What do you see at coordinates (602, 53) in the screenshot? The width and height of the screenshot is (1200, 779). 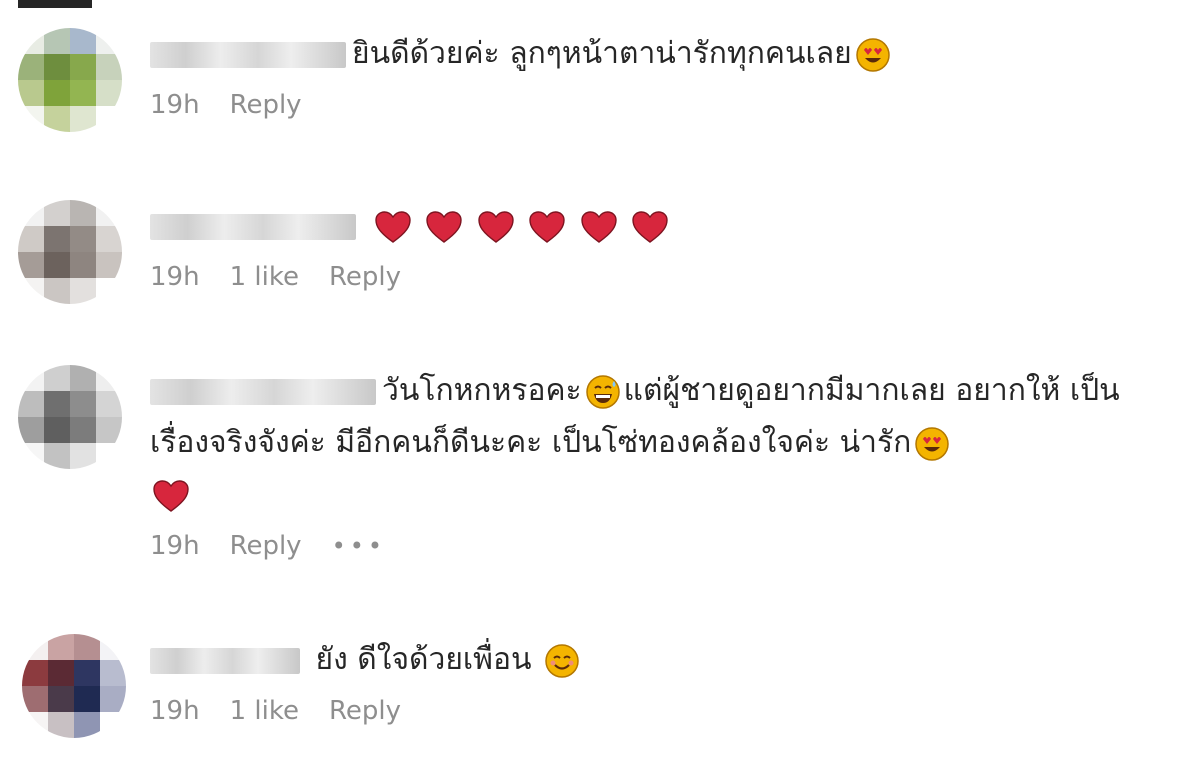 I see `comment-body: ยินดีด้วยค่ะ ลูกๆหน้าตาน่ารักทุกคนเลย` at bounding box center [602, 53].